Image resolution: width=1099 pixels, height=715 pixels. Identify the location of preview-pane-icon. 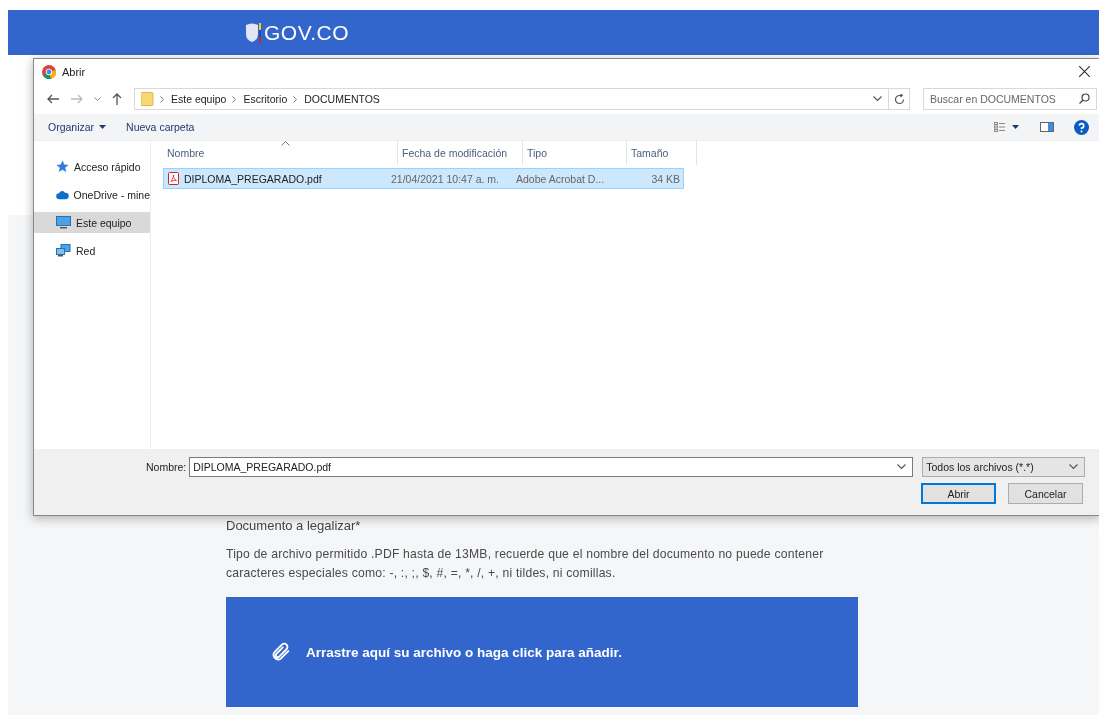
(1047, 127).